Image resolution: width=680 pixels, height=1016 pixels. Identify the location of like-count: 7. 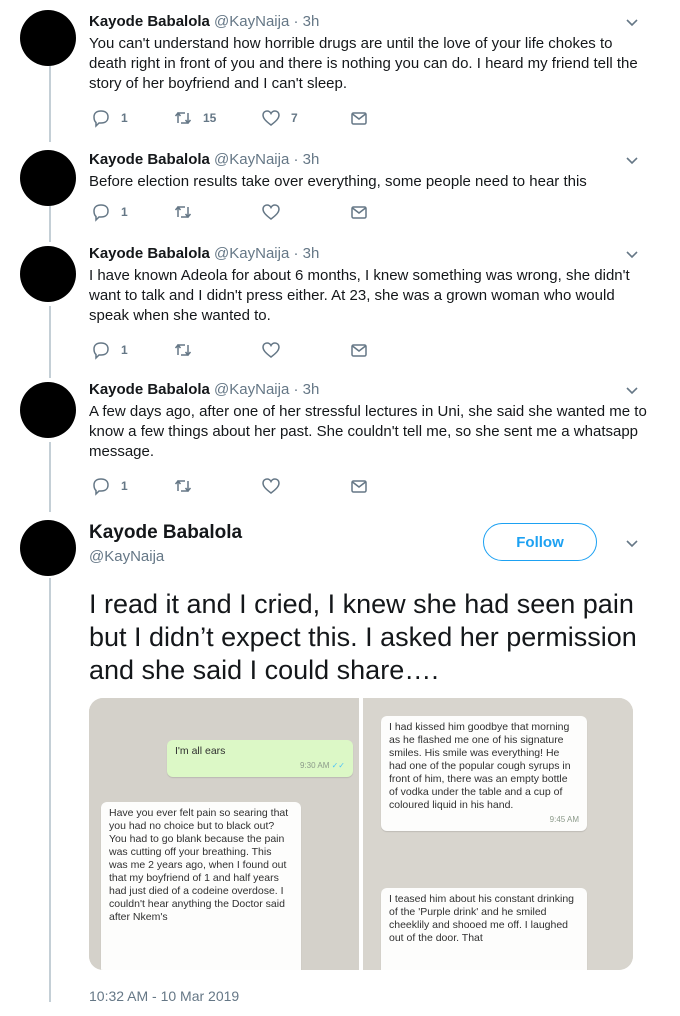
(294, 118).